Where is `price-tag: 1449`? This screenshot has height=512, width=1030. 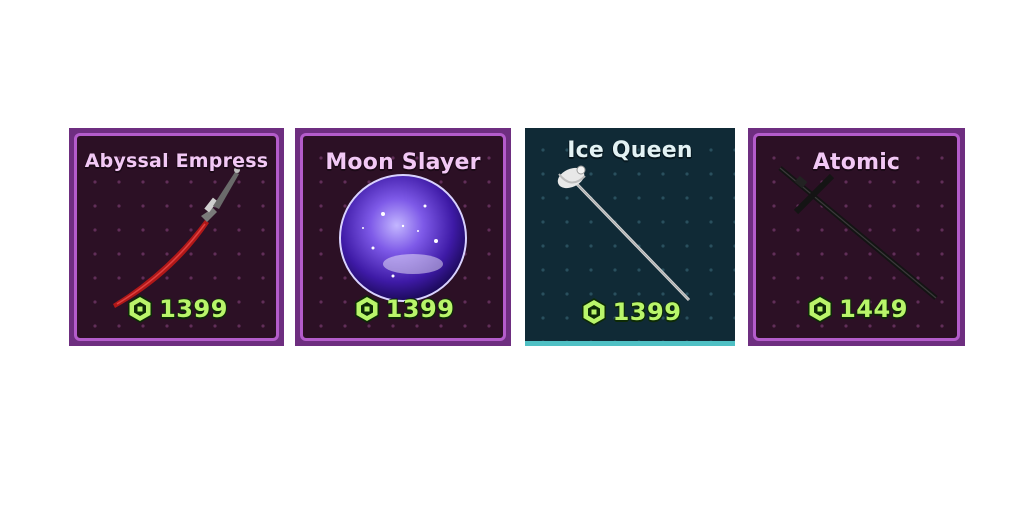 price-tag: 1449 is located at coordinates (856, 309).